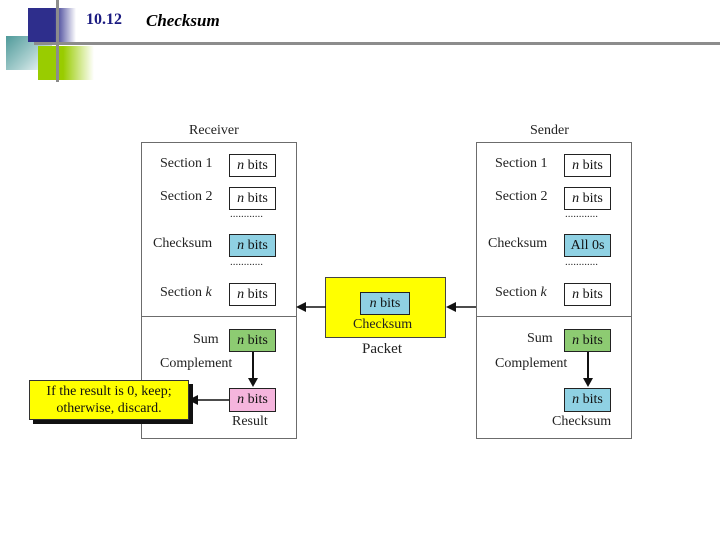 Image resolution: width=720 pixels, height=540 pixels. I want to click on sender-checksum-zero-box: All 0s, so click(587, 245).